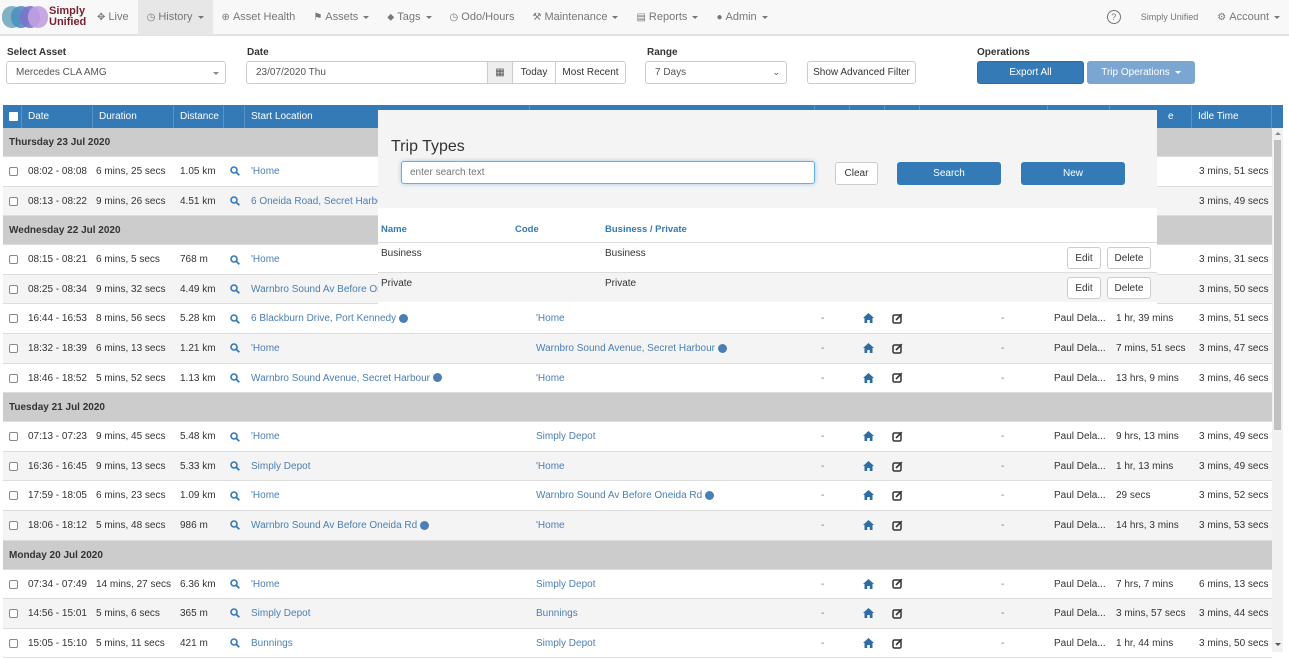  Describe the element at coordinates (259, 17) in the screenshot. I see `nav-item-asset-health: ⊕ Asset Health` at that location.